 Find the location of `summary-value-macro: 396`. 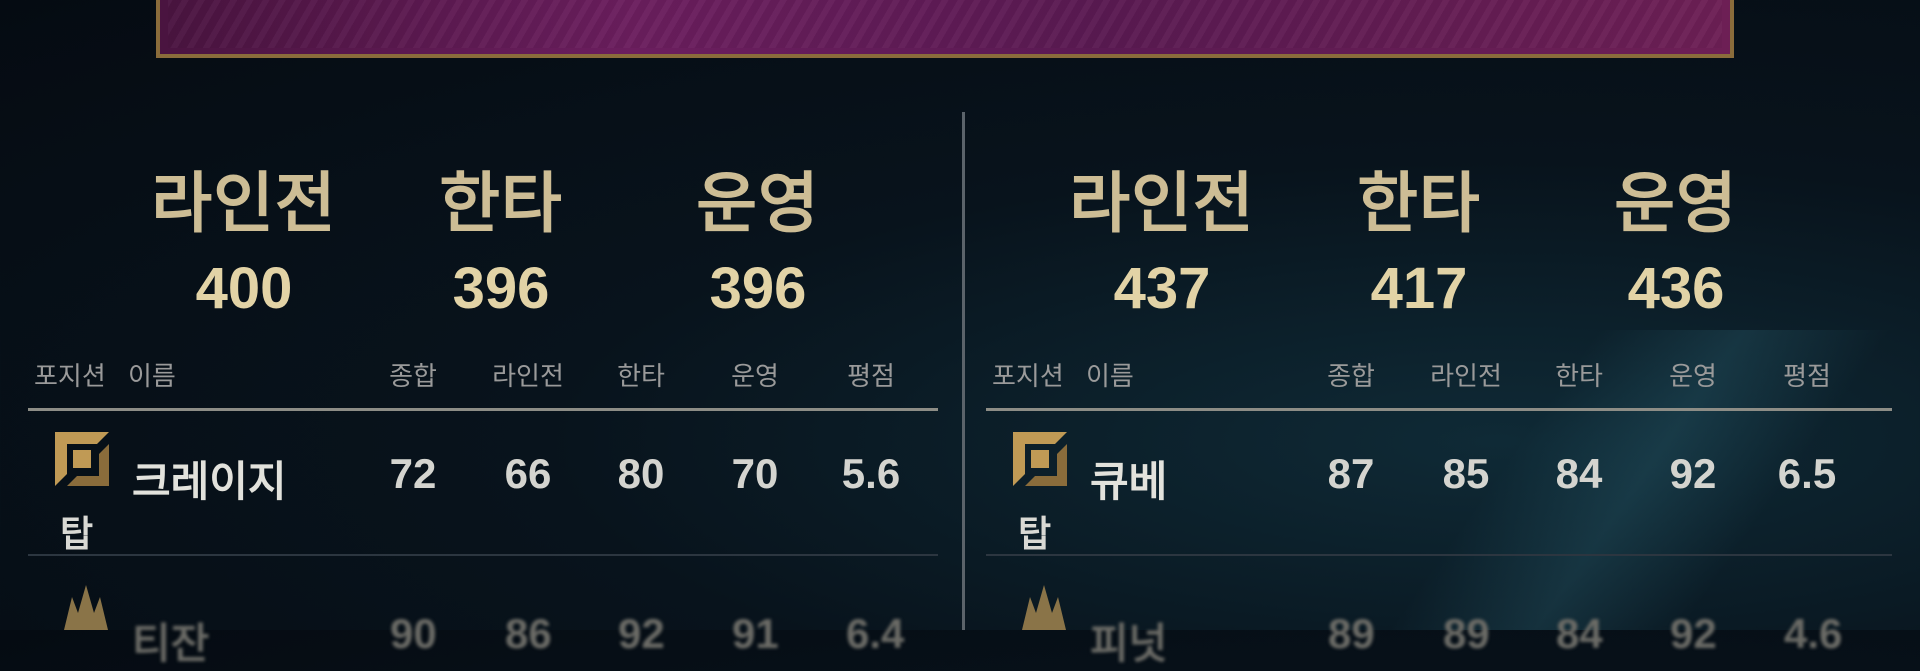

summary-value-macro: 396 is located at coordinates (758, 288).